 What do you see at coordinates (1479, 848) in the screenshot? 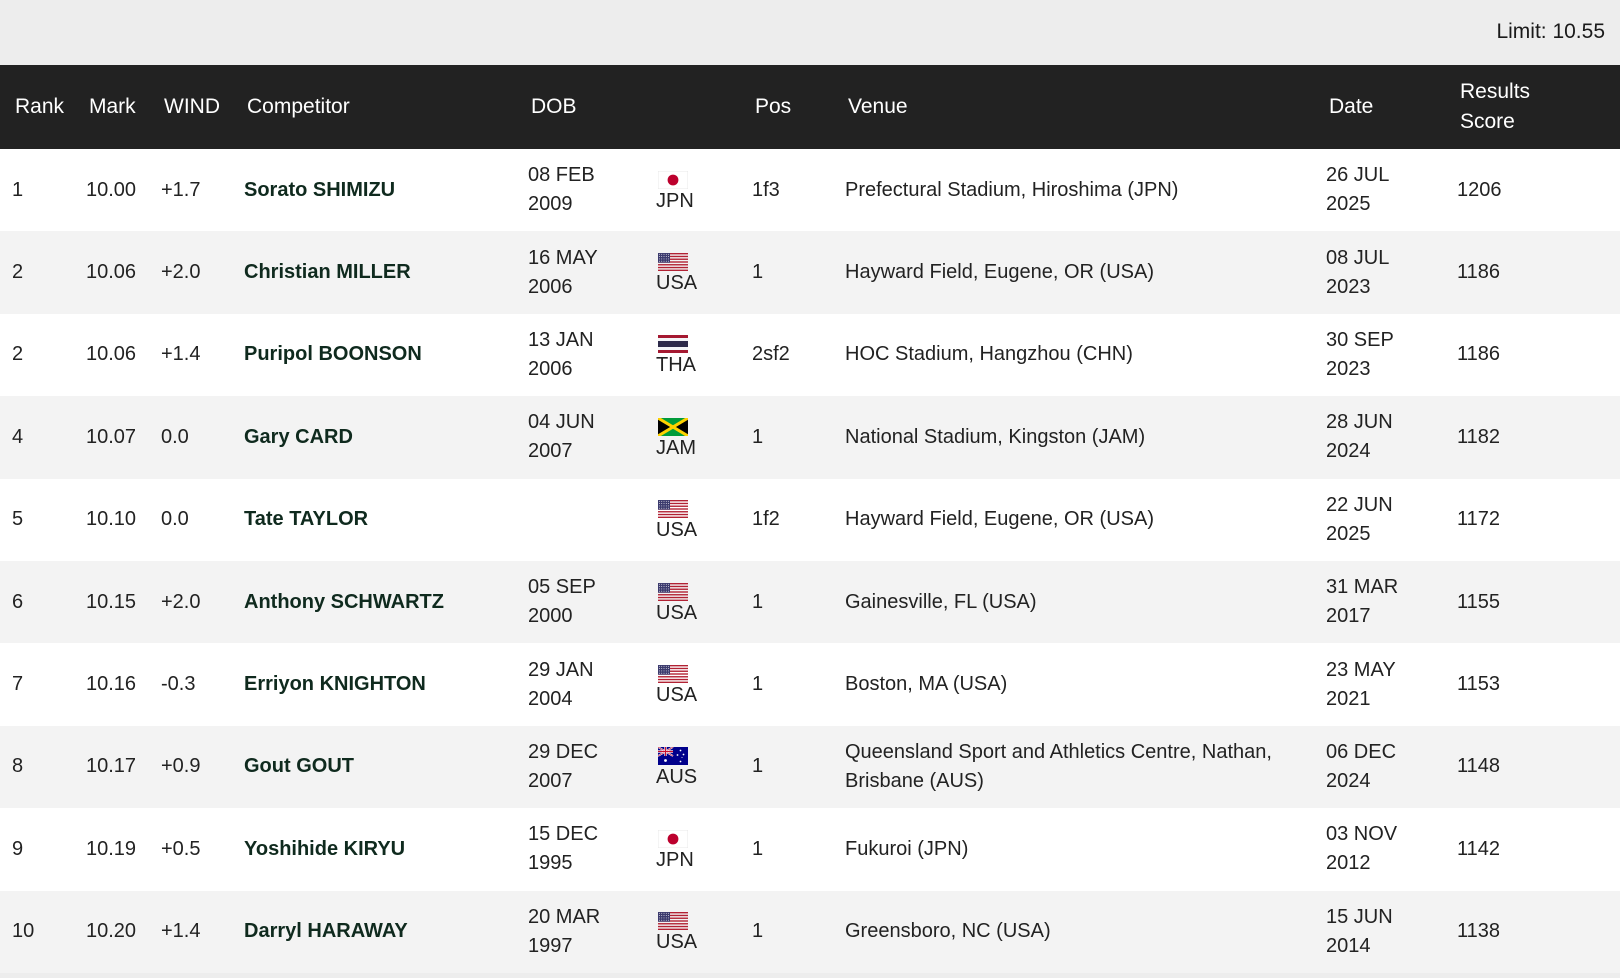
I see `score-cell: 1142` at bounding box center [1479, 848].